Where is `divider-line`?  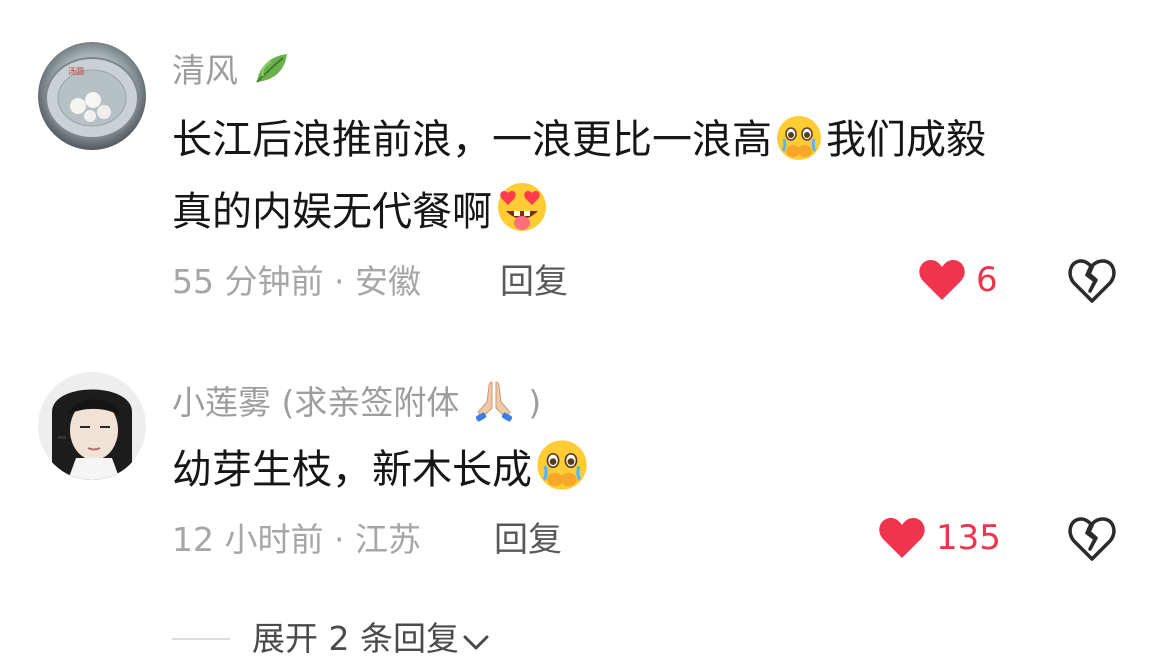 divider-line is located at coordinates (201, 639).